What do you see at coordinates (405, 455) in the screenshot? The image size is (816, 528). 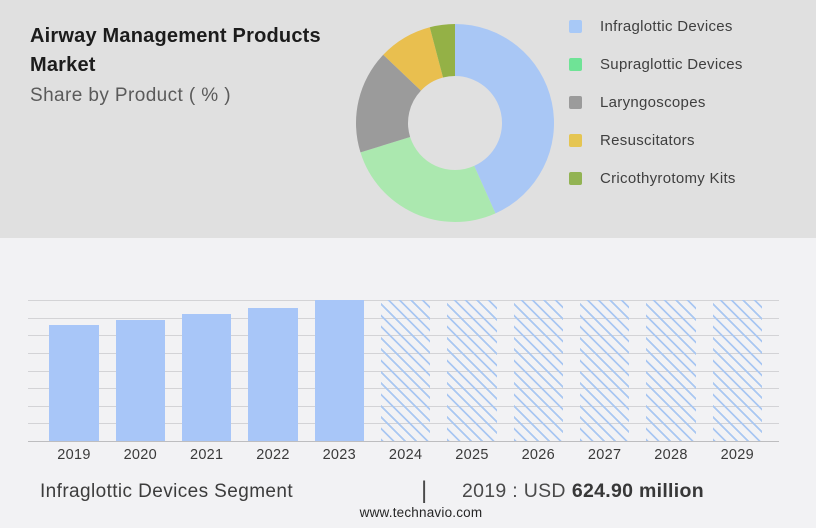 I see `x-tick-label: 2024` at bounding box center [405, 455].